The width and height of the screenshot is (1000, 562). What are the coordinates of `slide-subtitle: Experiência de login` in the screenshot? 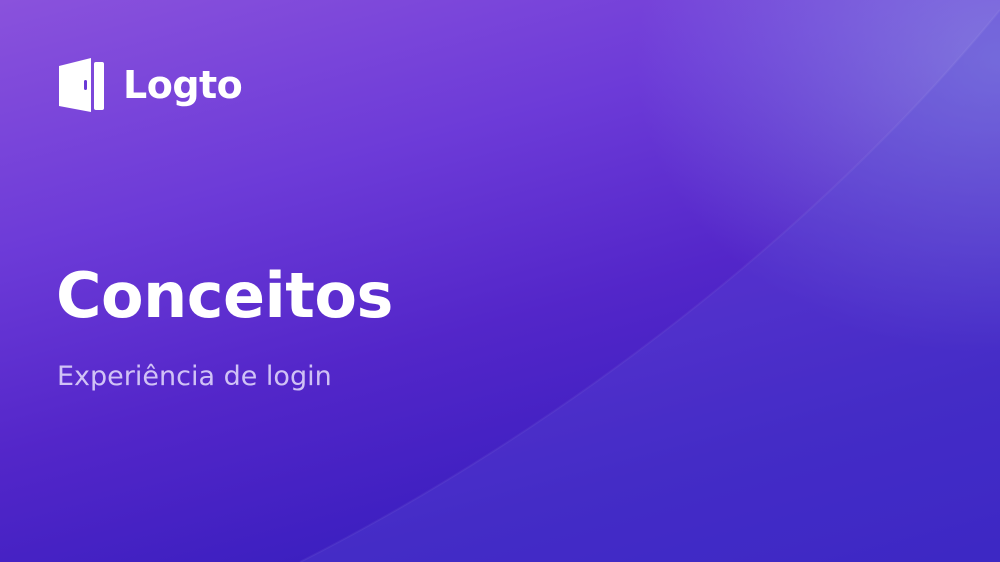 It's located at (194, 376).